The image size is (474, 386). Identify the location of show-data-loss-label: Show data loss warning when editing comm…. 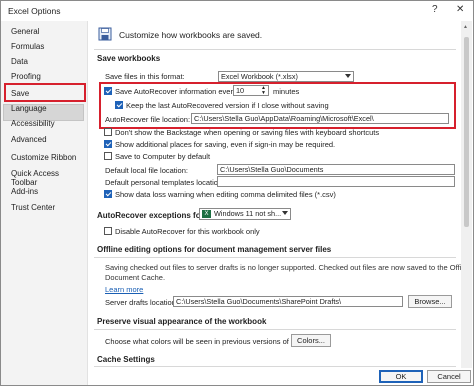
(225, 194).